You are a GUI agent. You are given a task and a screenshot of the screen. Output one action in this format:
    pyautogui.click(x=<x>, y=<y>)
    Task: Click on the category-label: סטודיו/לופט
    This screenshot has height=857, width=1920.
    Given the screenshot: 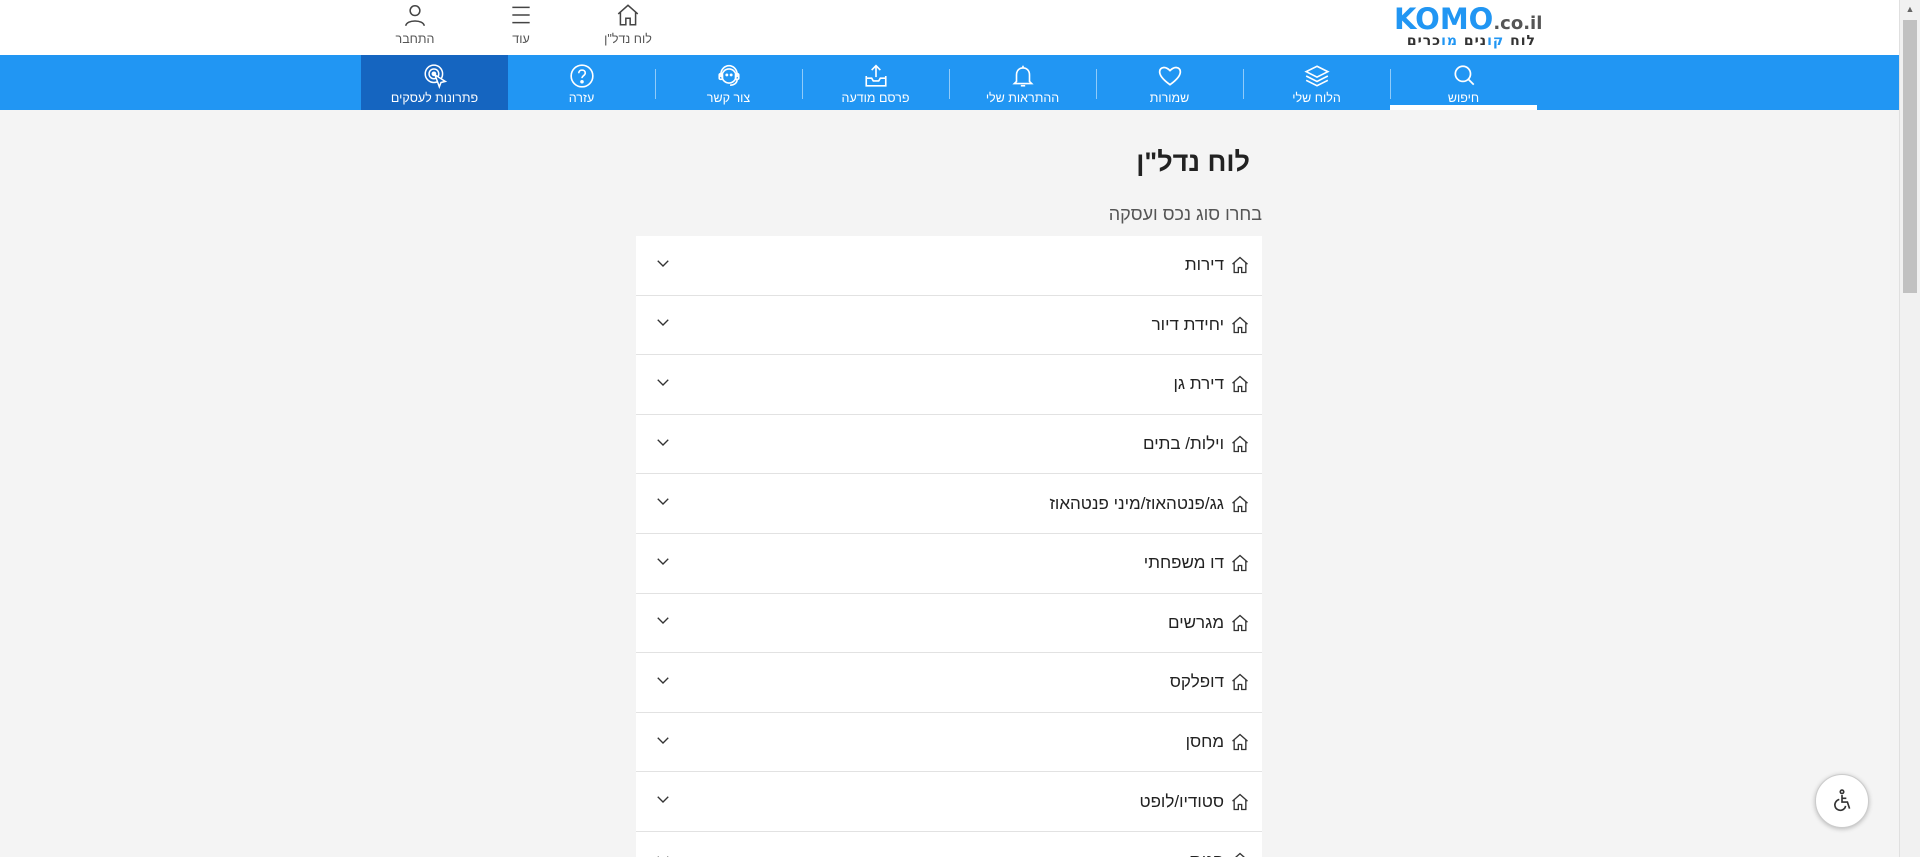 What is the action you would take?
    pyautogui.click(x=1181, y=801)
    